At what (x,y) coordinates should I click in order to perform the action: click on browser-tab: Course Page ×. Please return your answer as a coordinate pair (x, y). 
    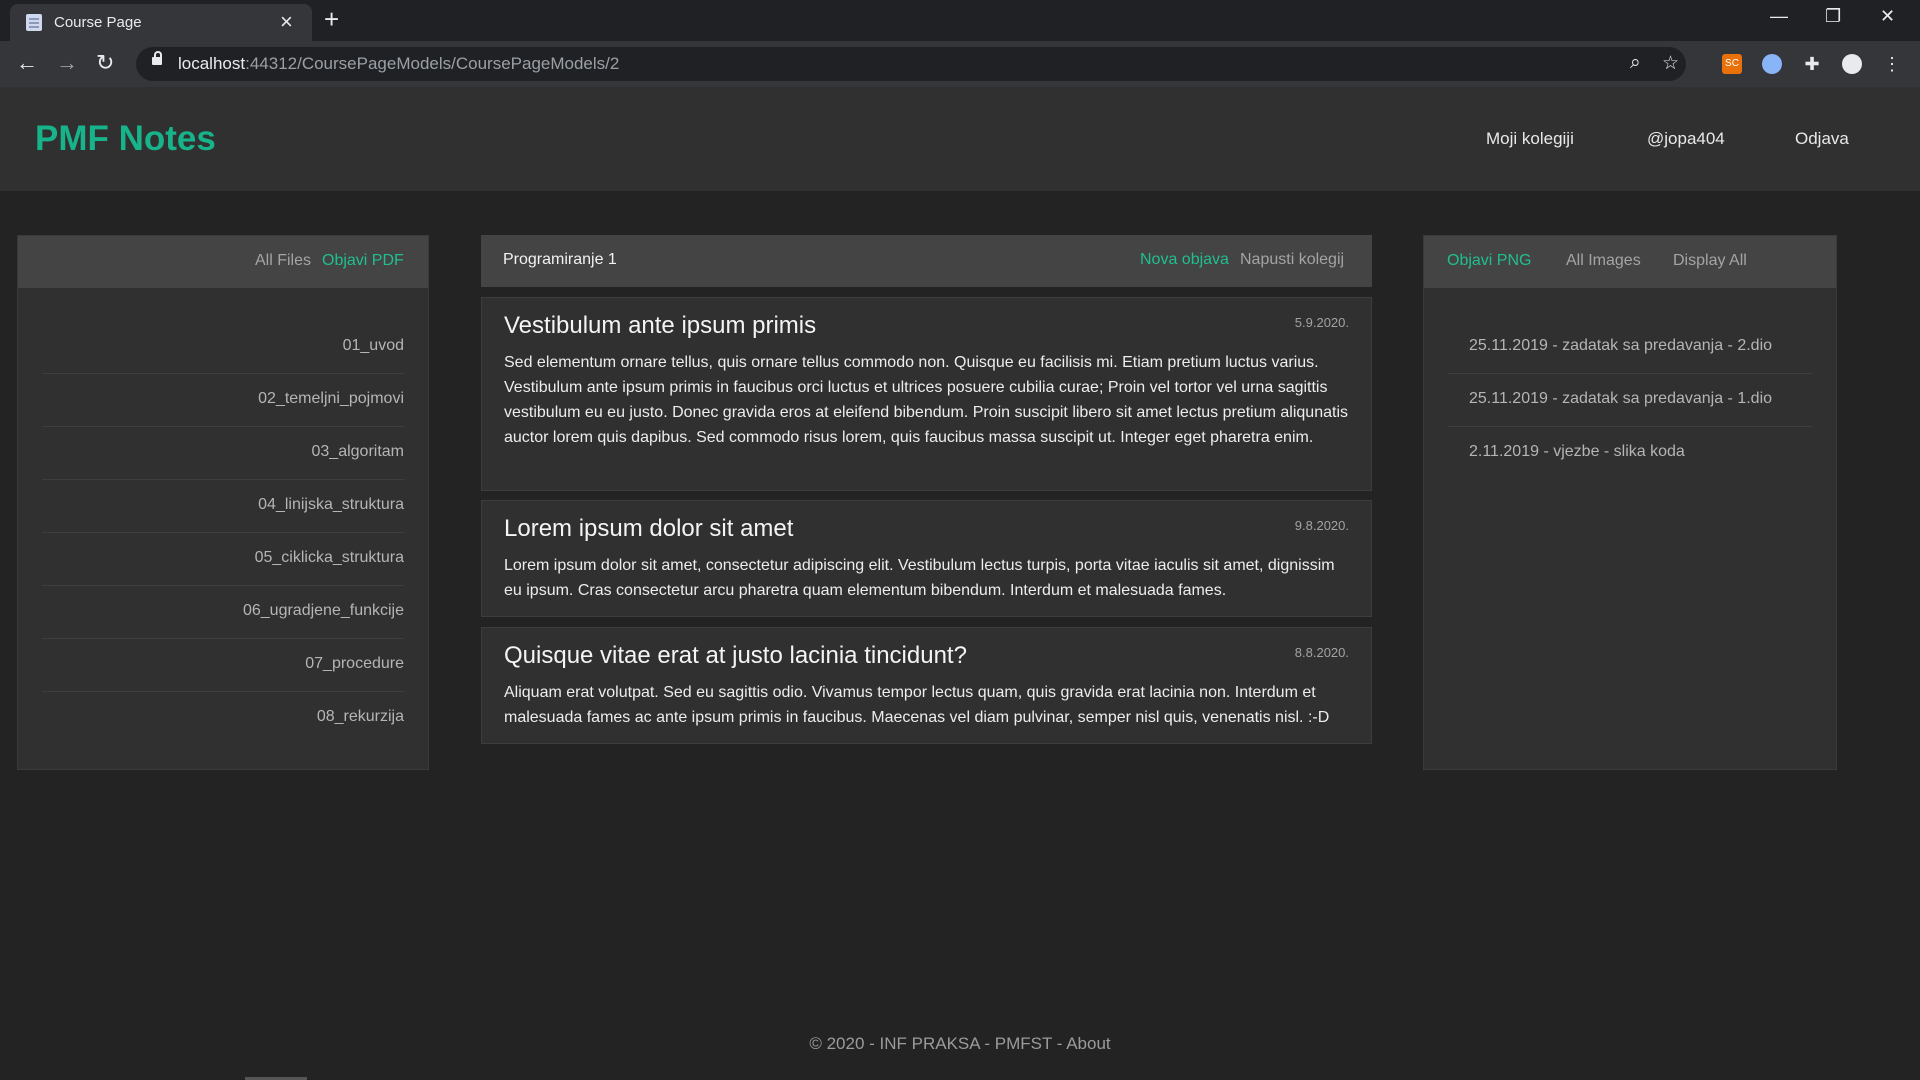
    Looking at the image, I should click on (161, 22).